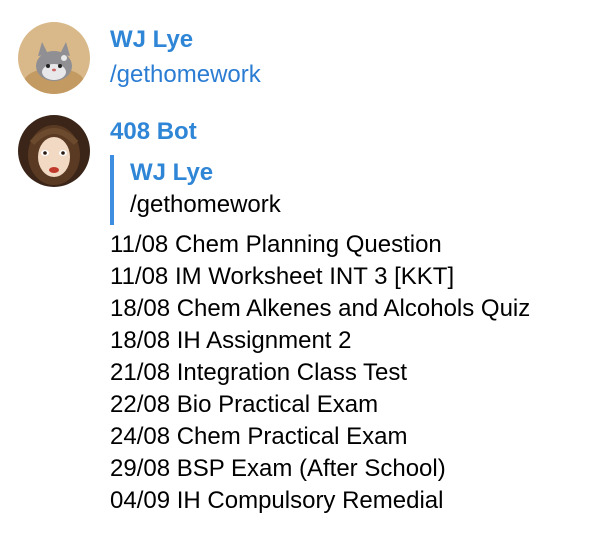 The image size is (612, 546). I want to click on reply-sender-name: WJ Lye, so click(172, 172).